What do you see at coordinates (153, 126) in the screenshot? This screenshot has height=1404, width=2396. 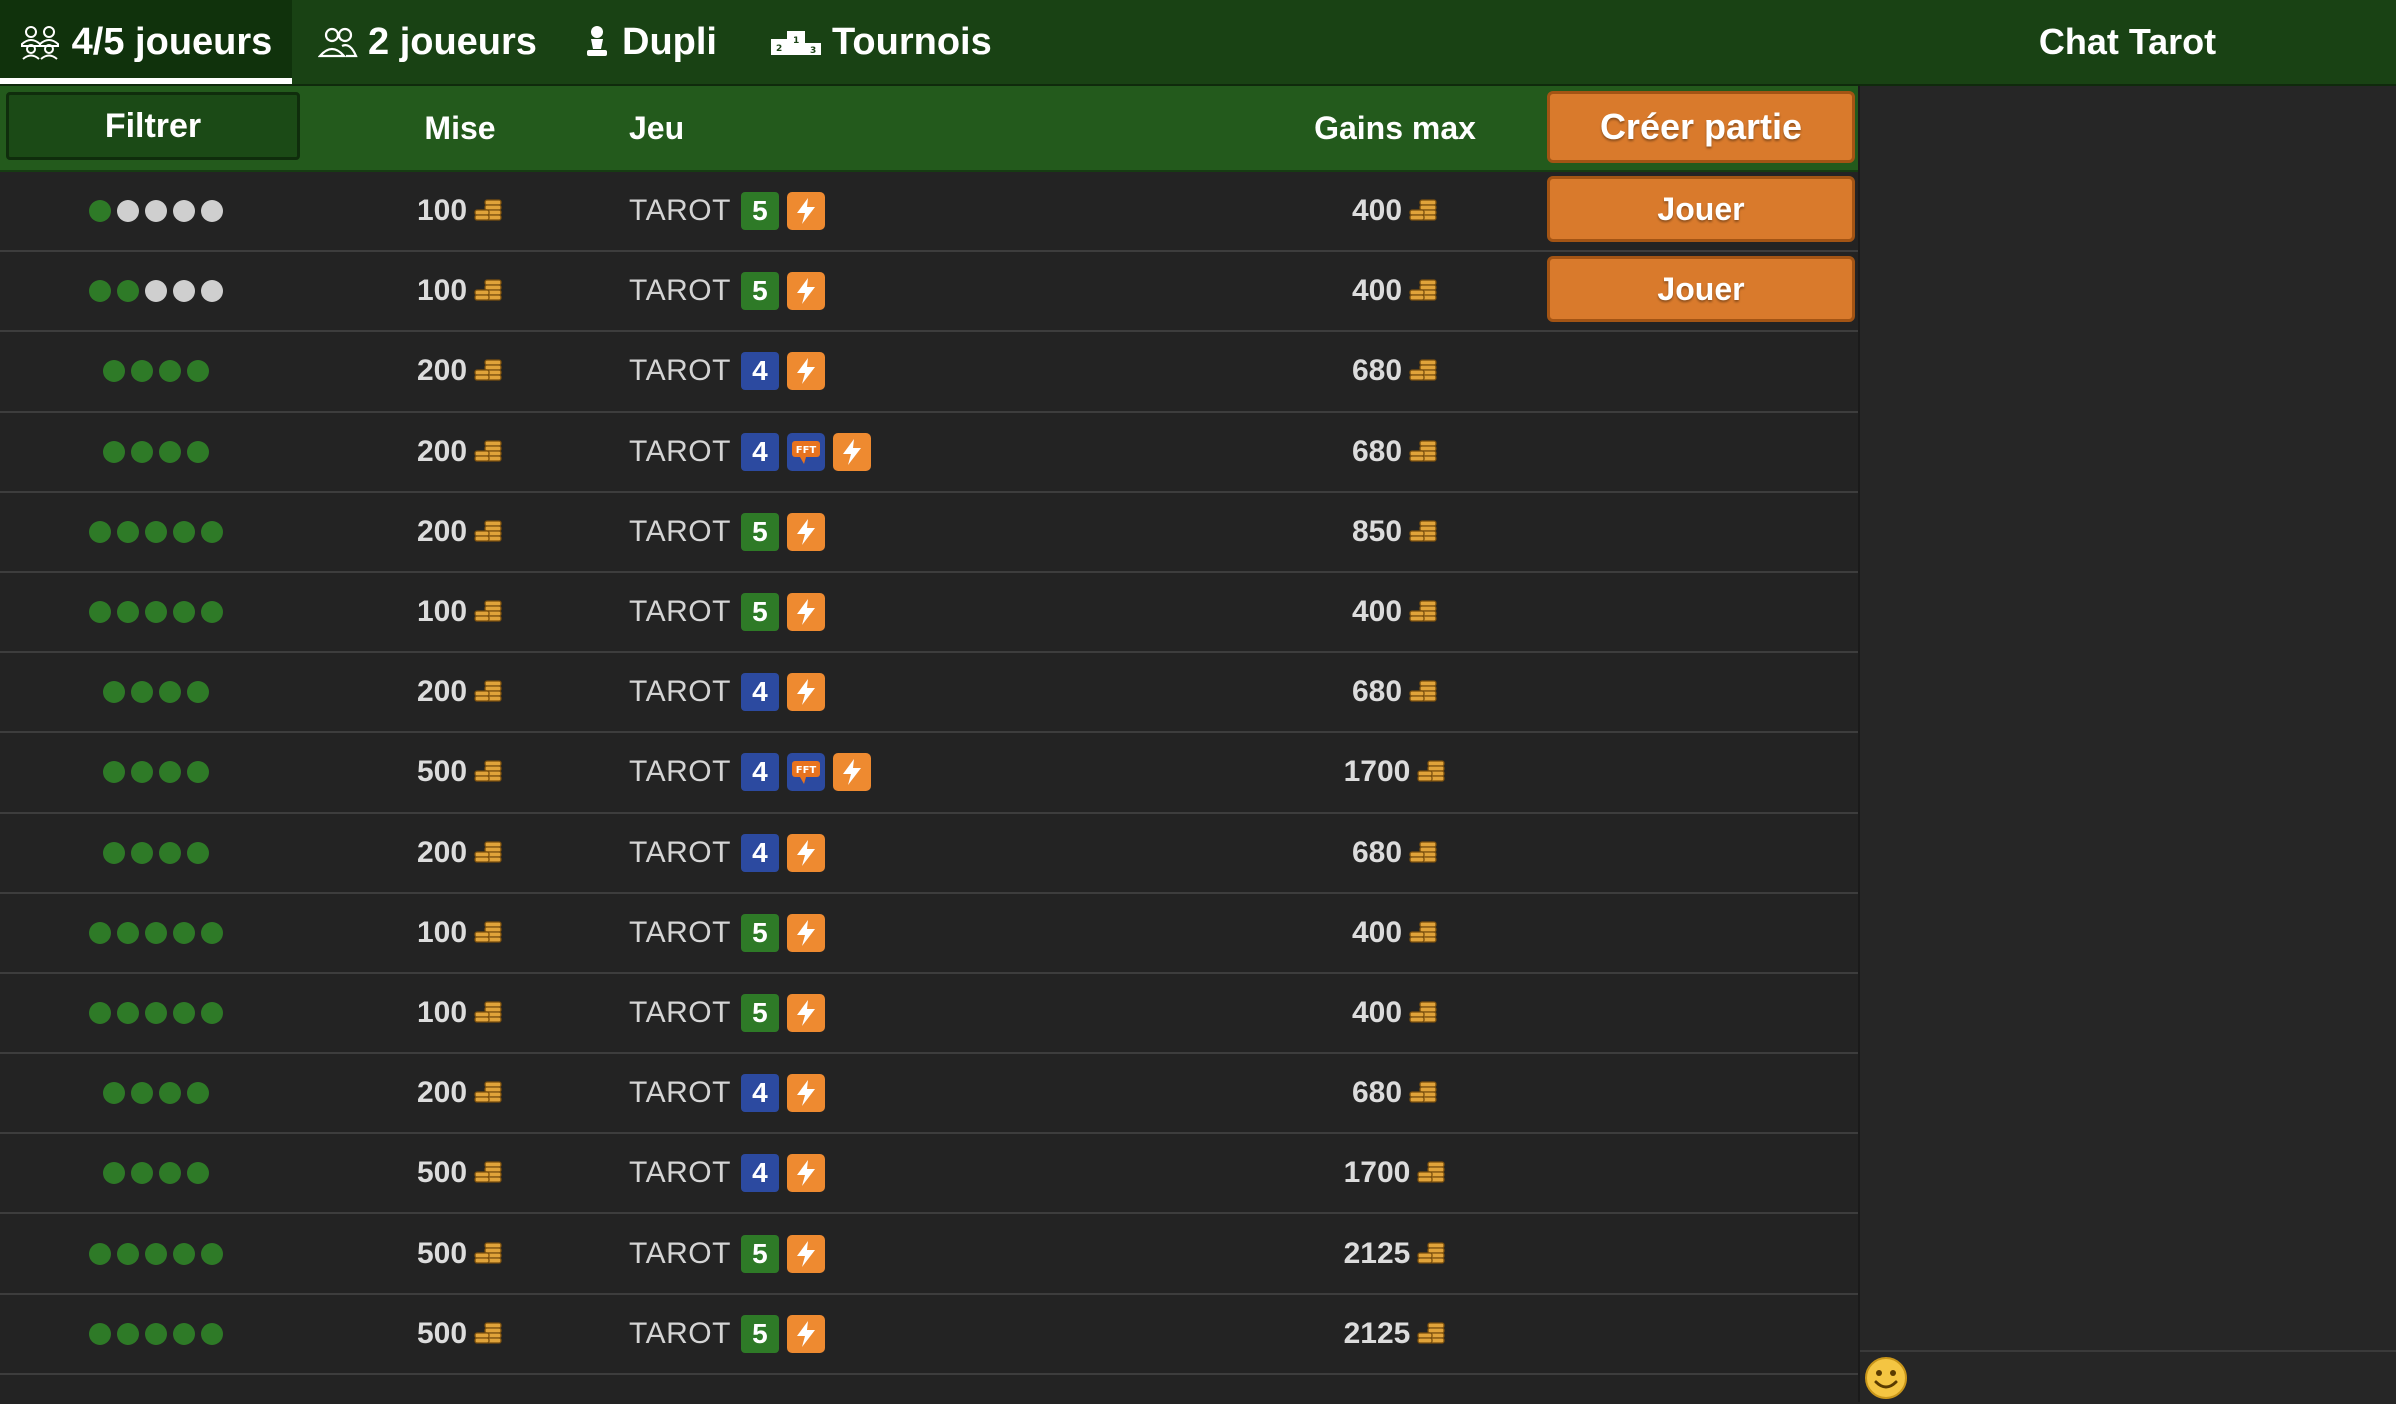 I see `filter-button: Filtrer` at bounding box center [153, 126].